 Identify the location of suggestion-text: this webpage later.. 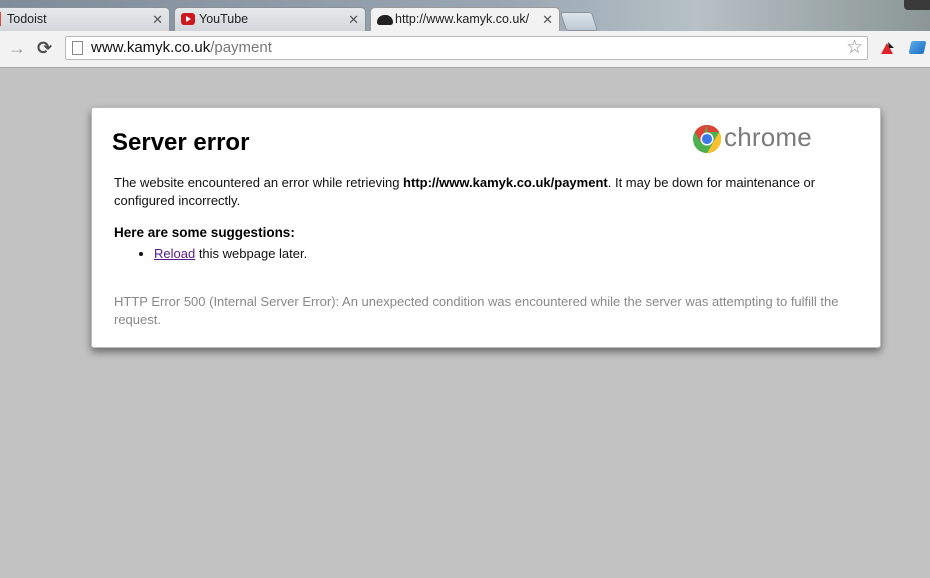
(251, 253).